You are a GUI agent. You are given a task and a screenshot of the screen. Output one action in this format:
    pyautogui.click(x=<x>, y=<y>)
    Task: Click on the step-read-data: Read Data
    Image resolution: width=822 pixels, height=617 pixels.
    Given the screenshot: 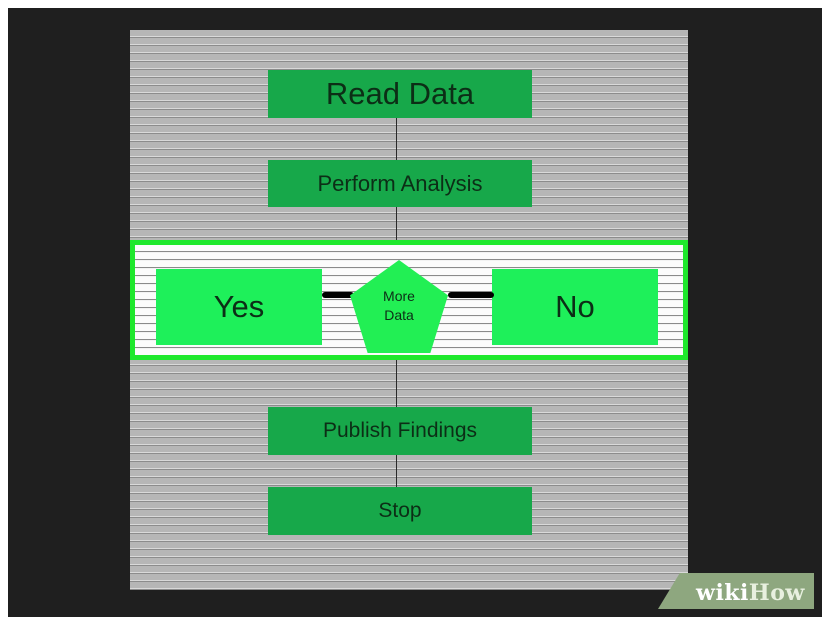 What is the action you would take?
    pyautogui.click(x=400, y=94)
    